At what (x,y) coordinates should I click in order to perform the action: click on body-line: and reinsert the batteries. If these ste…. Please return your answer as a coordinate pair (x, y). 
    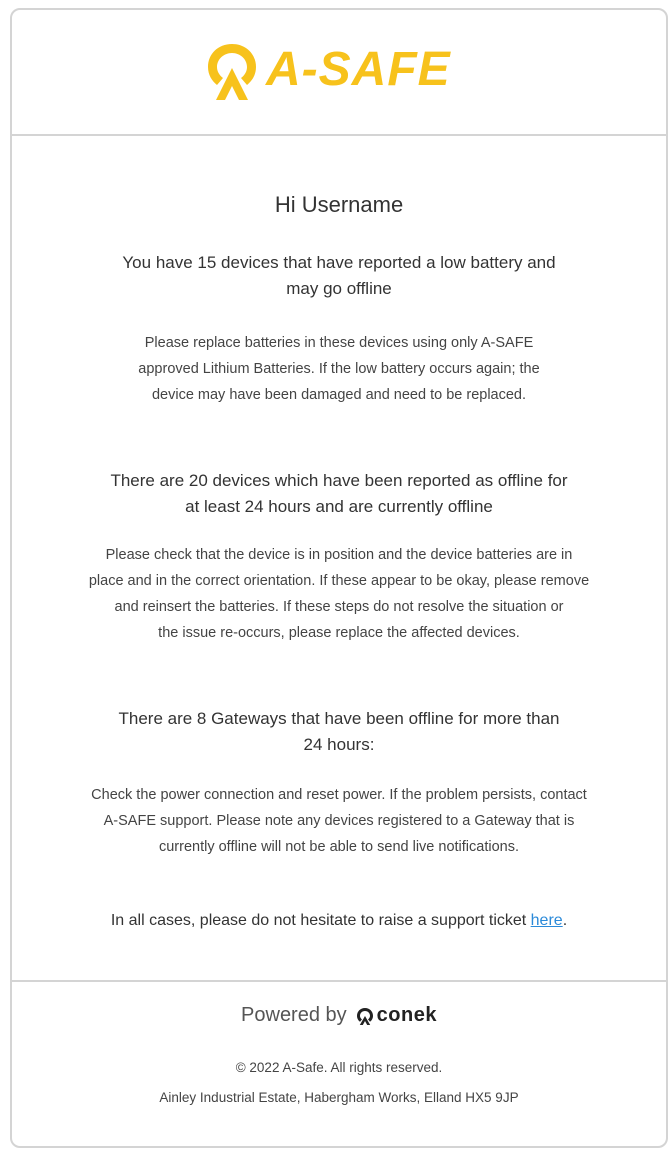
    Looking at the image, I should click on (339, 607).